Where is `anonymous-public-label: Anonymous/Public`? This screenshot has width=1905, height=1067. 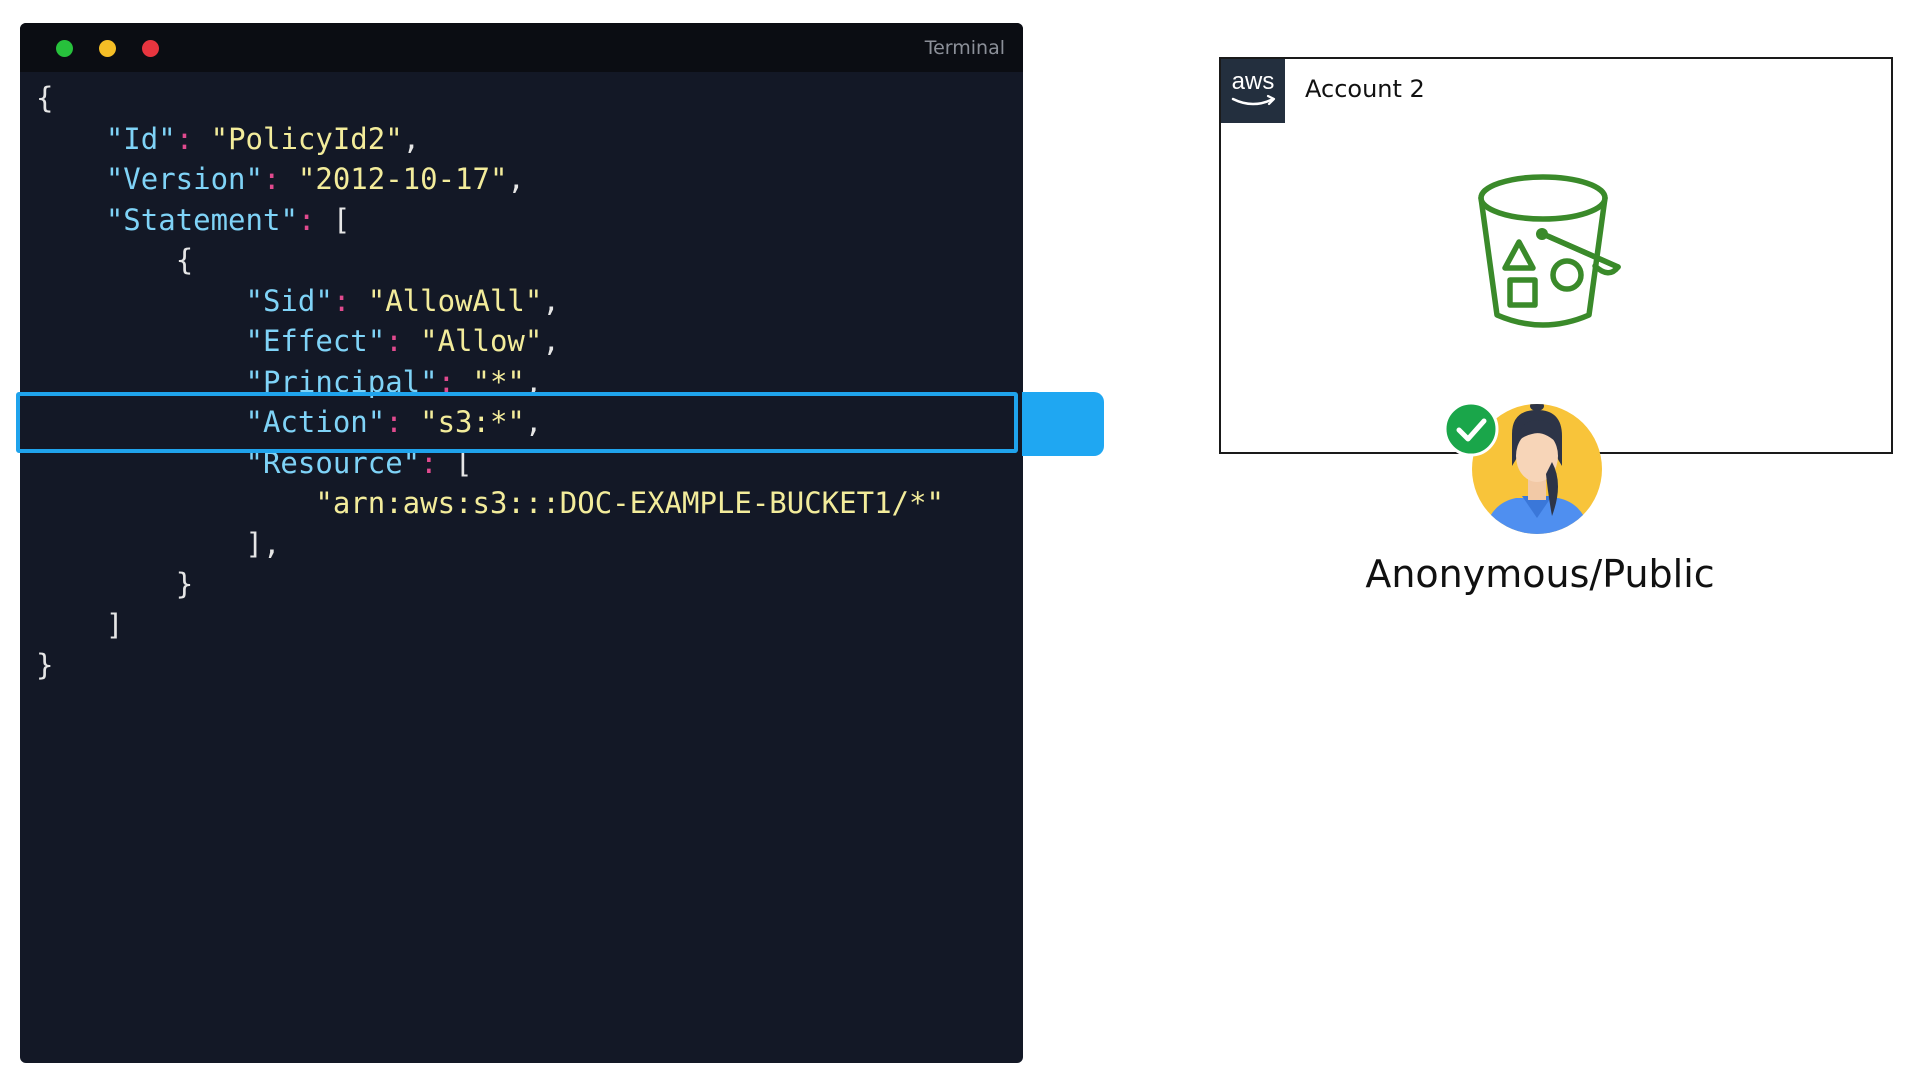 anonymous-public-label: Anonymous/Public is located at coordinates (1540, 574).